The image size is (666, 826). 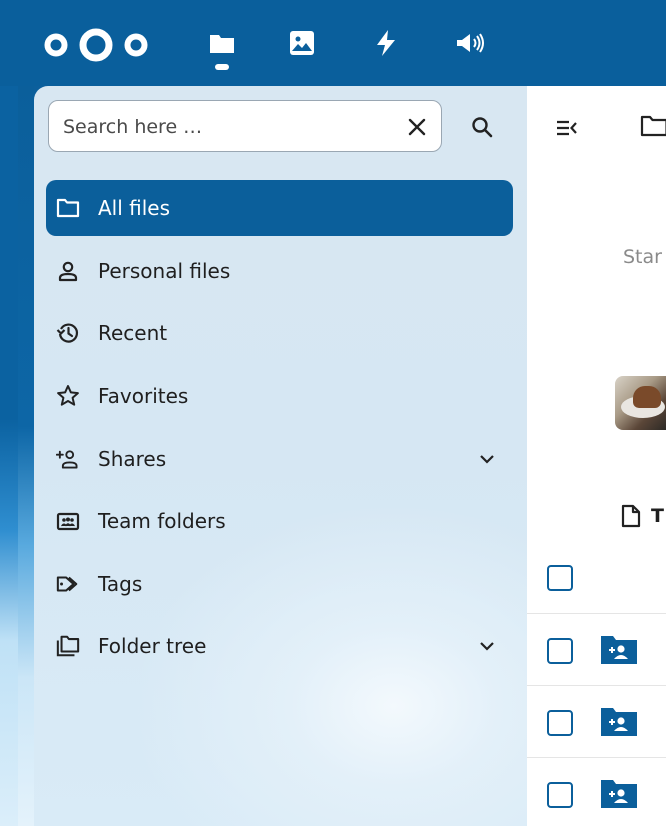 What do you see at coordinates (68, 459) in the screenshot?
I see `share-user-icon` at bounding box center [68, 459].